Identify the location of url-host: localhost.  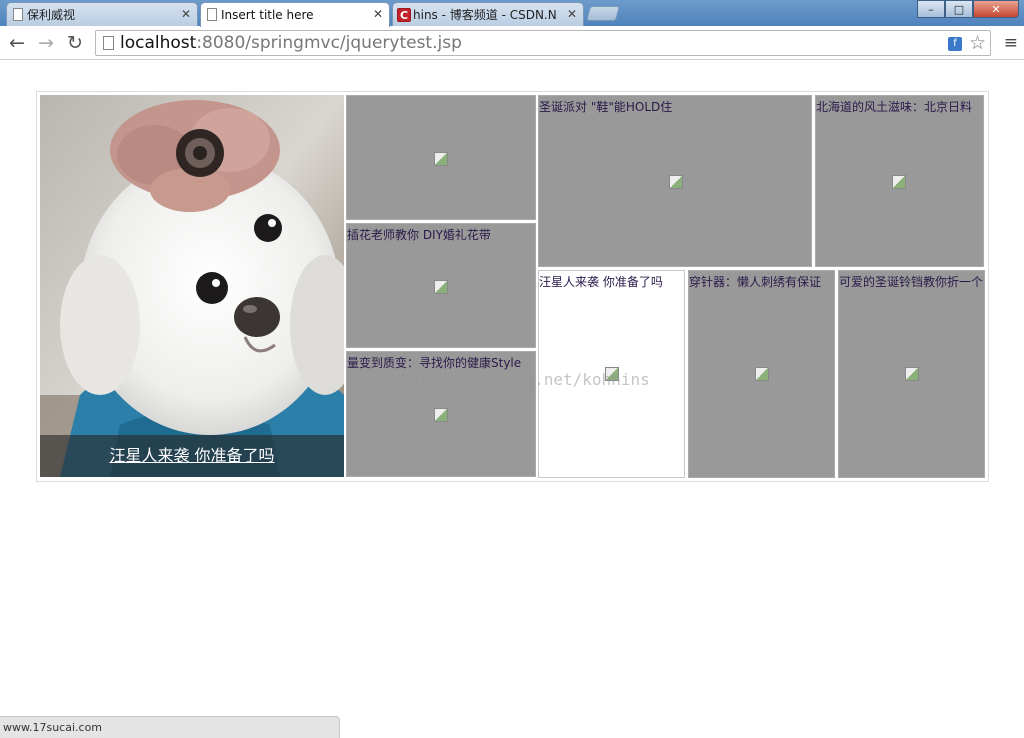
(158, 43).